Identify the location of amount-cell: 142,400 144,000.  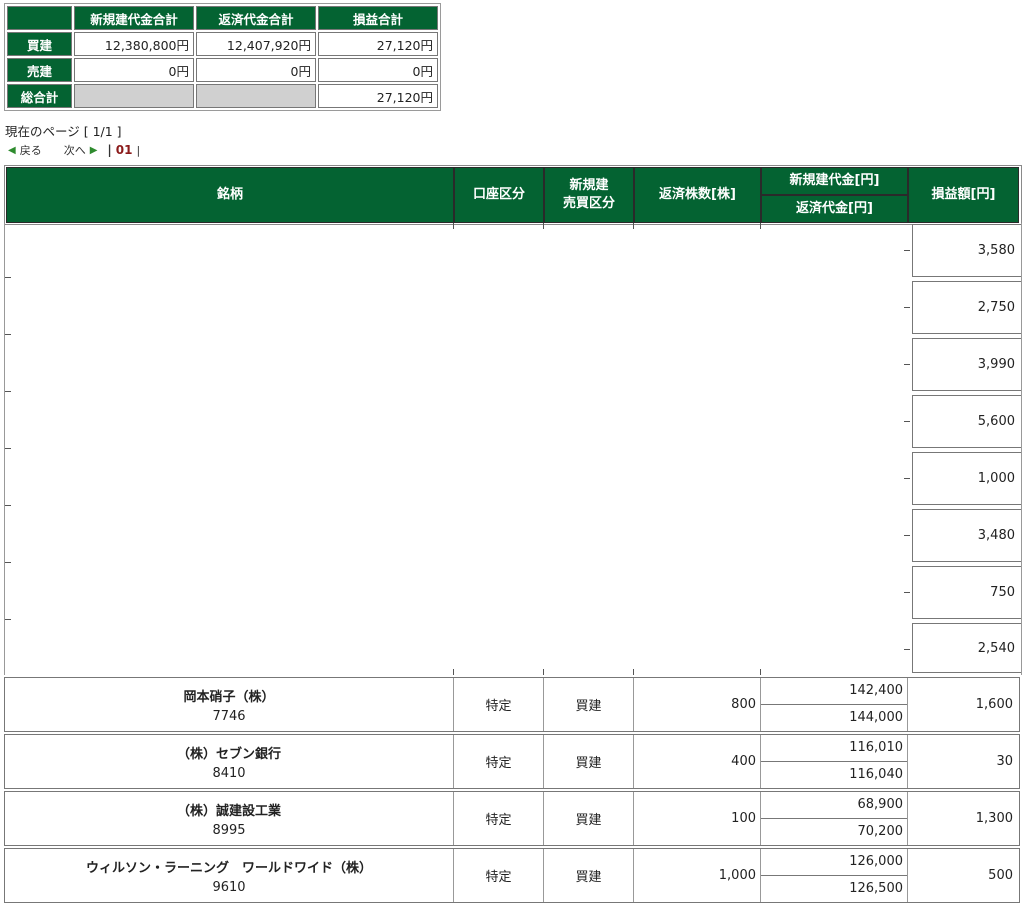
(834, 704).